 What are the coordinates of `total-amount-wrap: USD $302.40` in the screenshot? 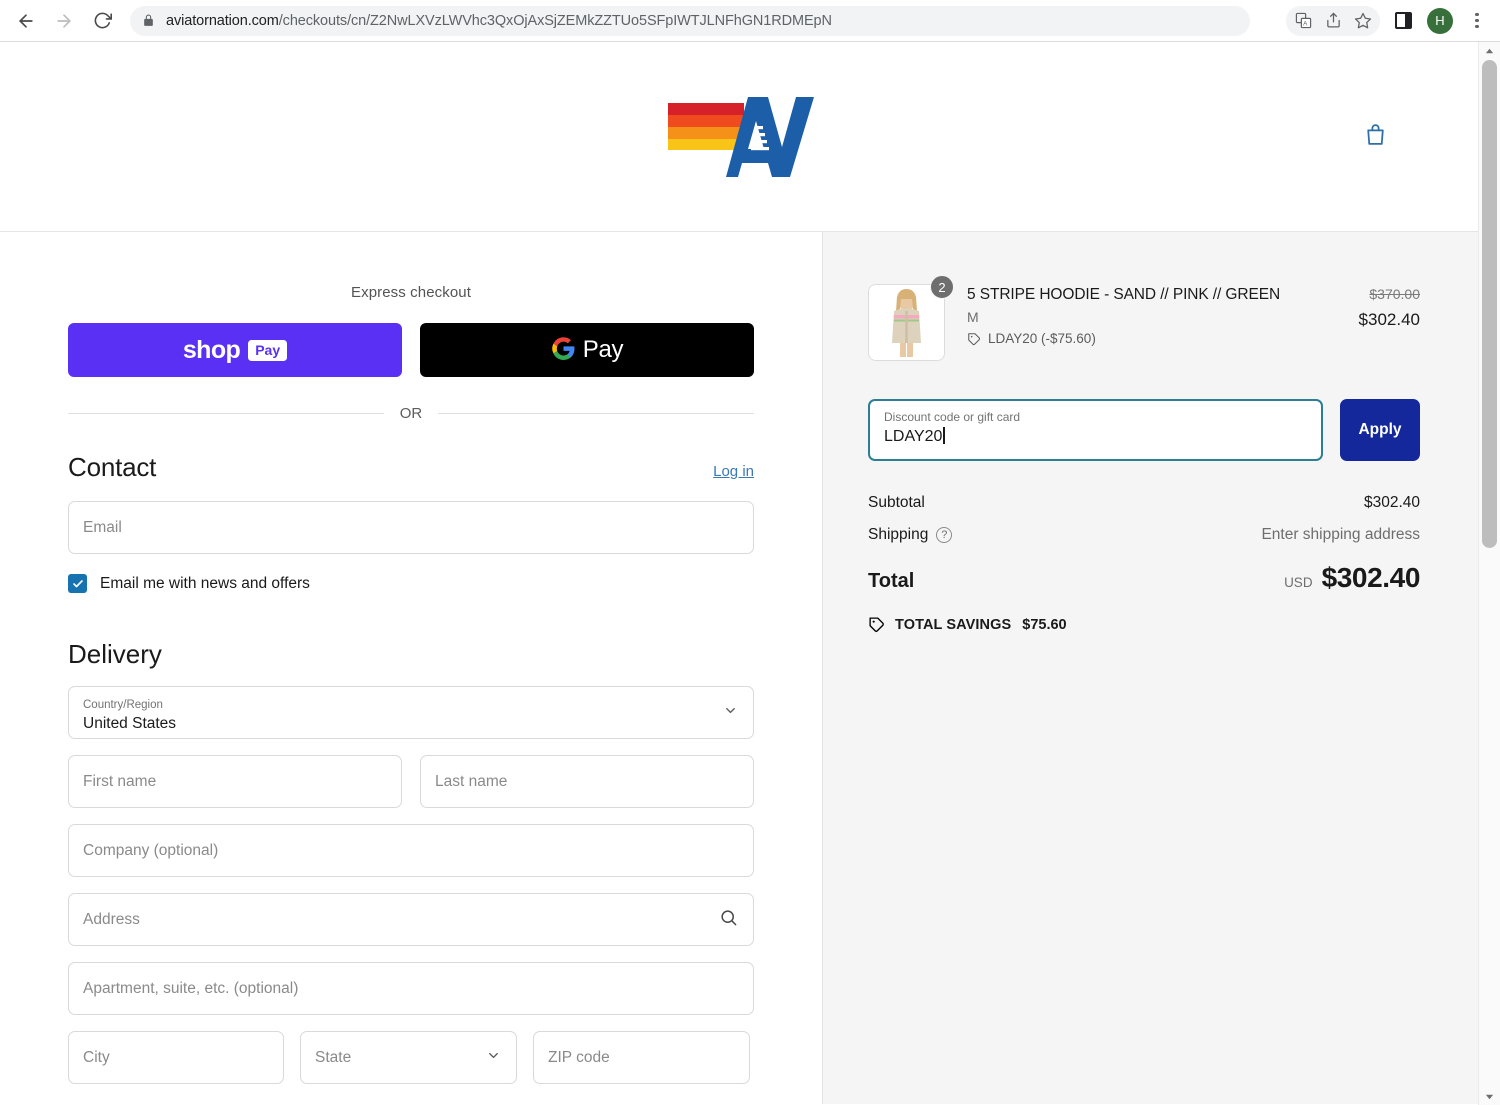 It's located at (1352, 578).